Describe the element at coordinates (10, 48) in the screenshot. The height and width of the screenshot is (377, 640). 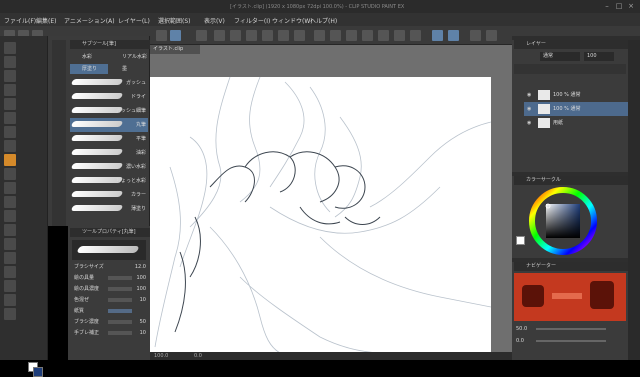
I see `zoom-icon` at that location.